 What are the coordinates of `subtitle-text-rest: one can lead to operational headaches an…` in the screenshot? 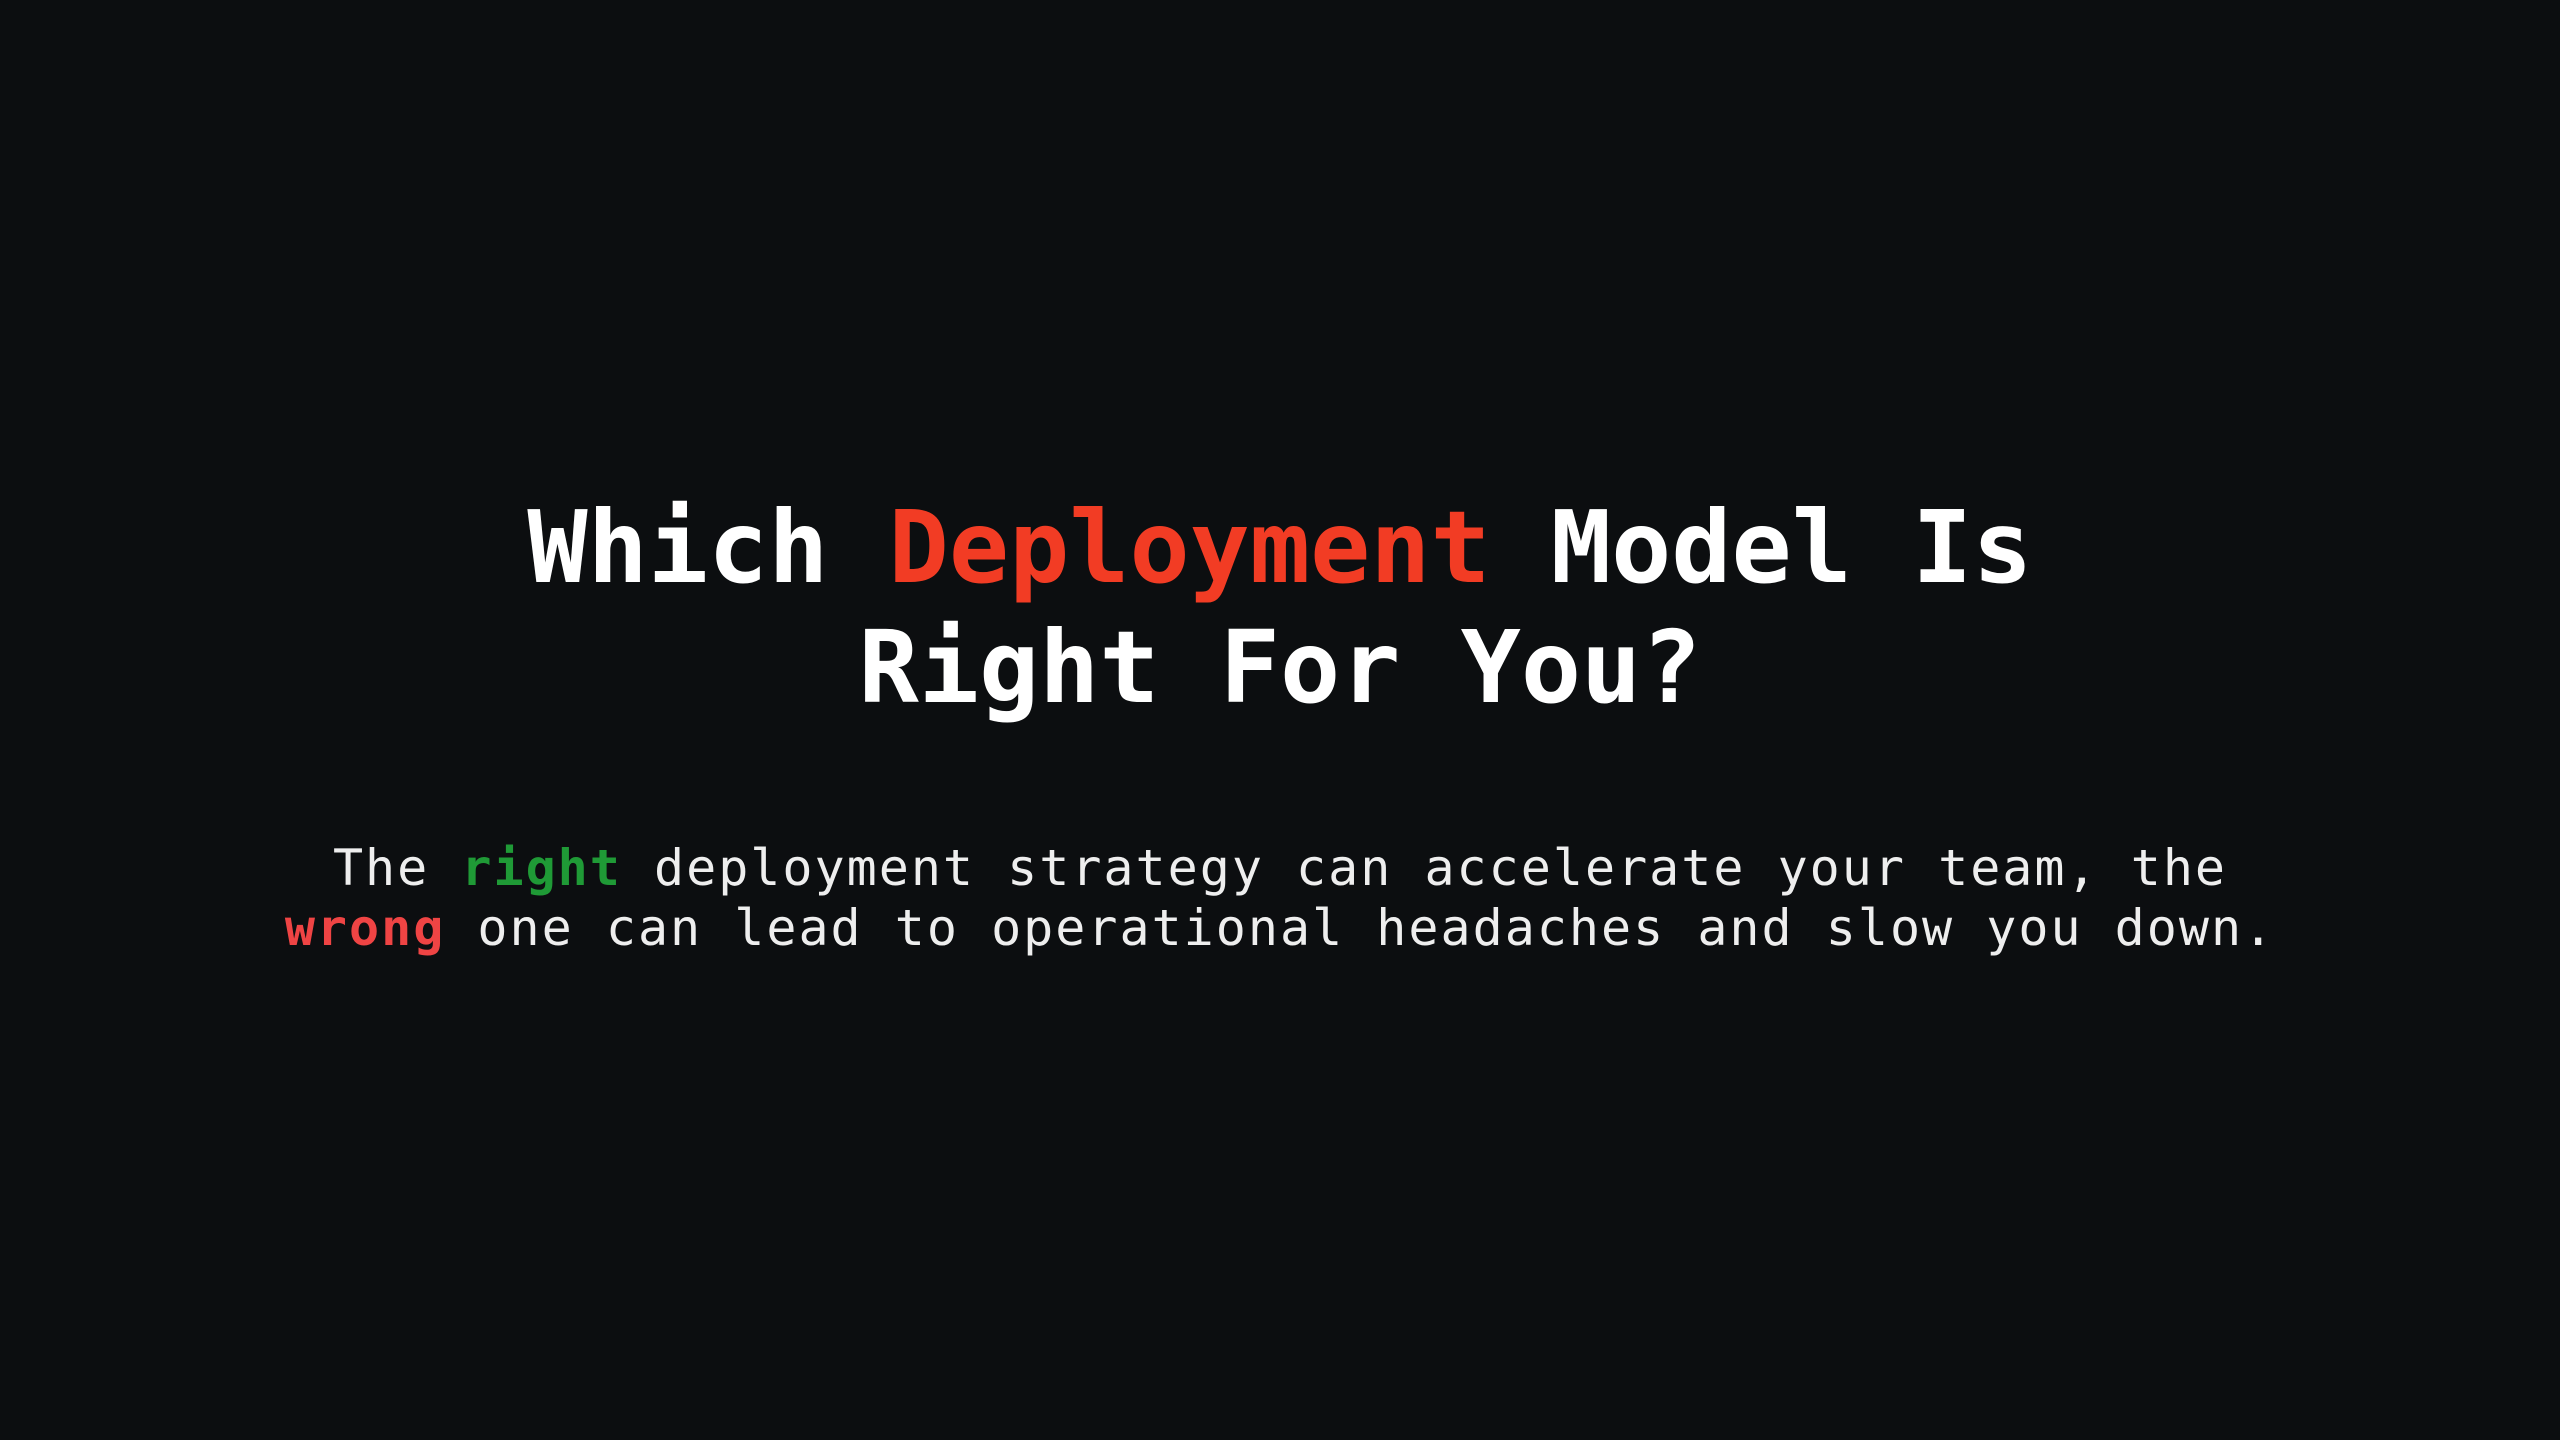 It's located at (1360, 928).